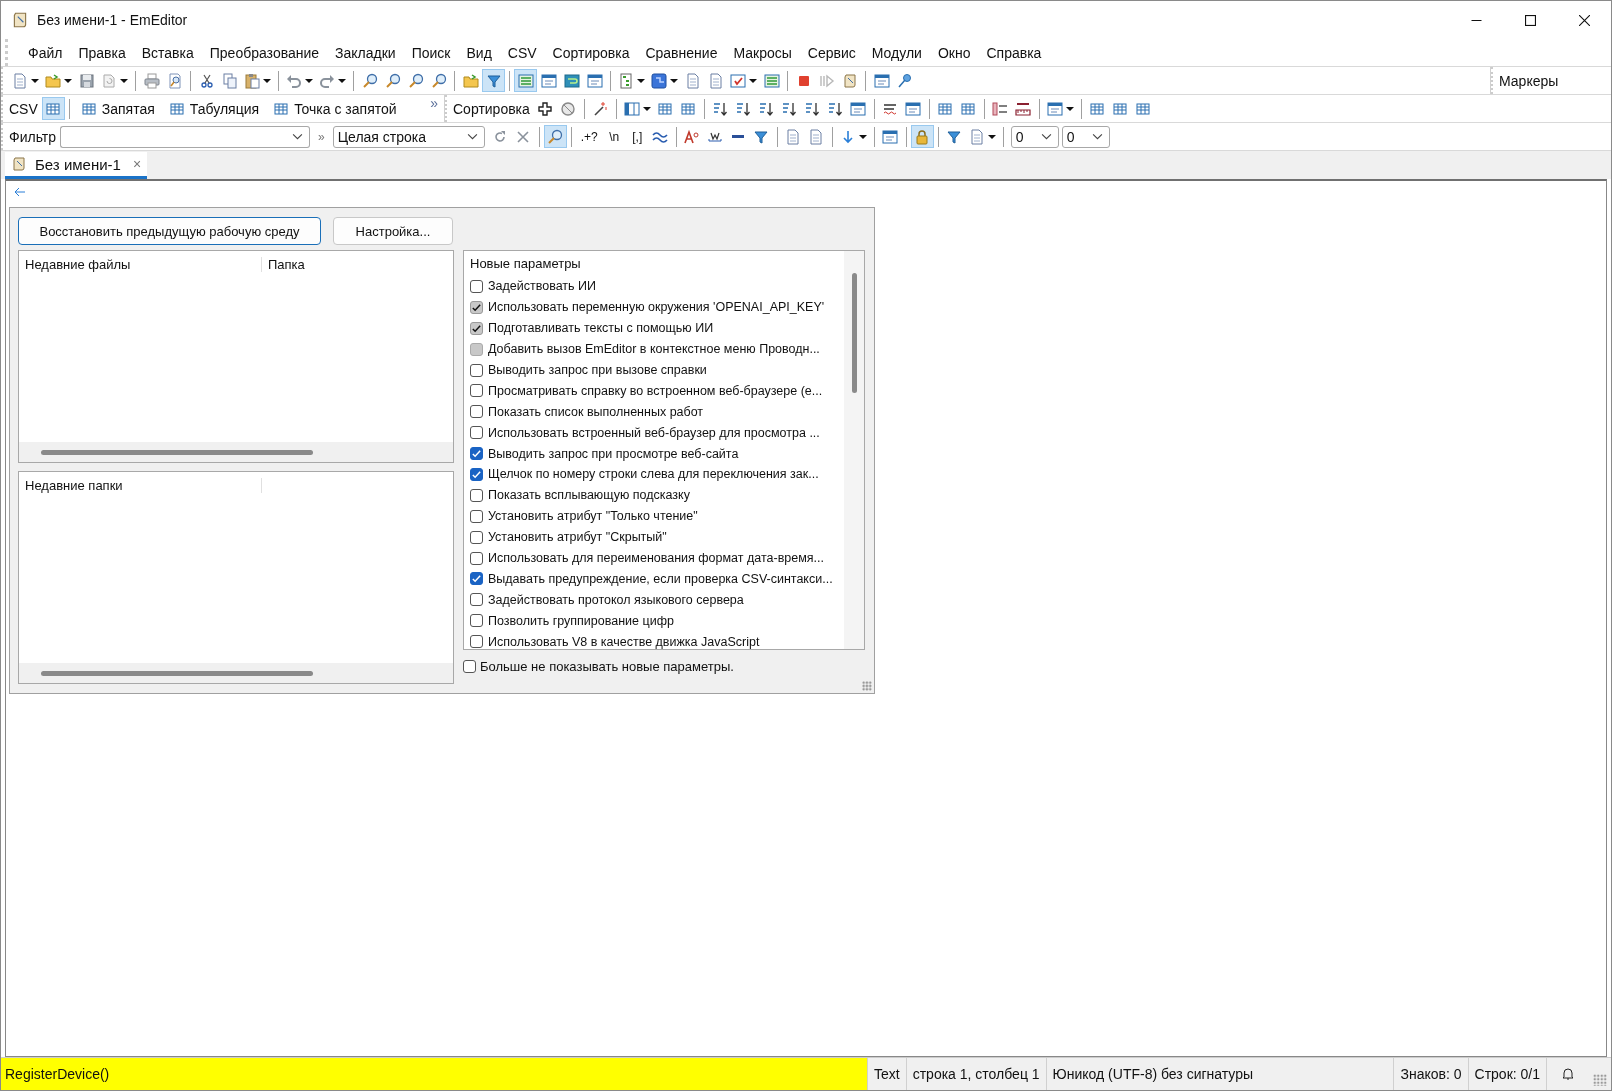  I want to click on close-button: ×, so click(137, 164).